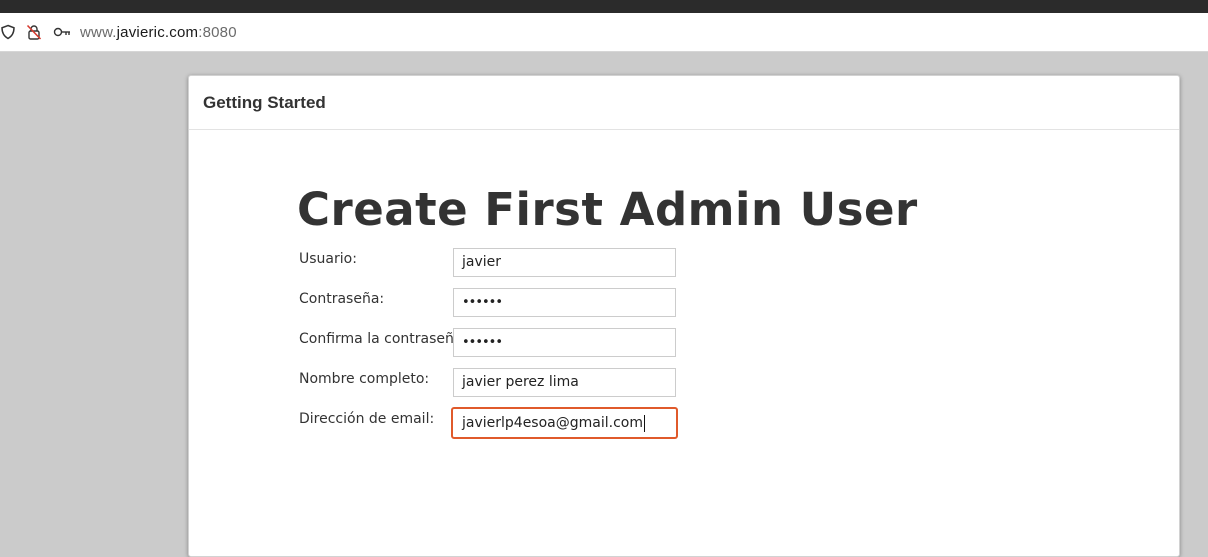 Image resolution: width=1208 pixels, height=557 pixels. What do you see at coordinates (564, 302) in the screenshot?
I see `password-input: ••••••` at bounding box center [564, 302].